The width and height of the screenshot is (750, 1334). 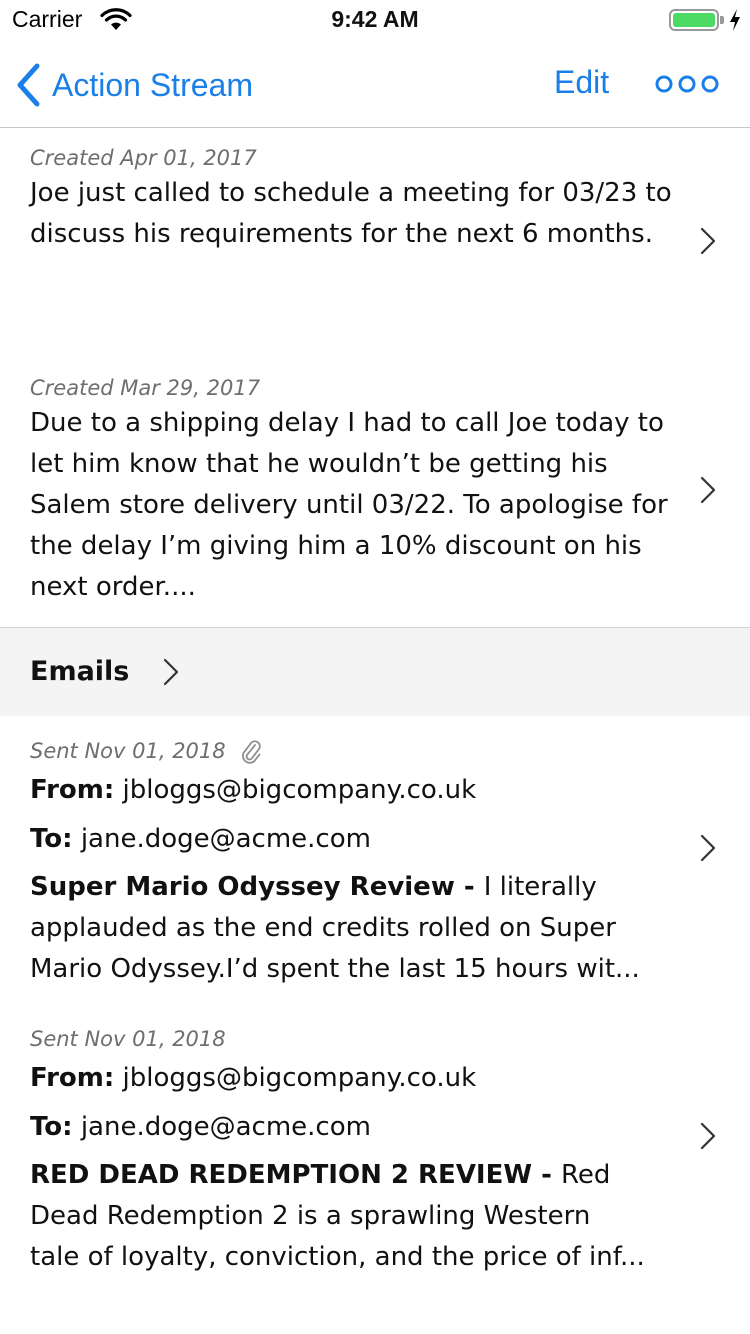 What do you see at coordinates (687, 84) in the screenshot?
I see `more-horizontal-icon` at bounding box center [687, 84].